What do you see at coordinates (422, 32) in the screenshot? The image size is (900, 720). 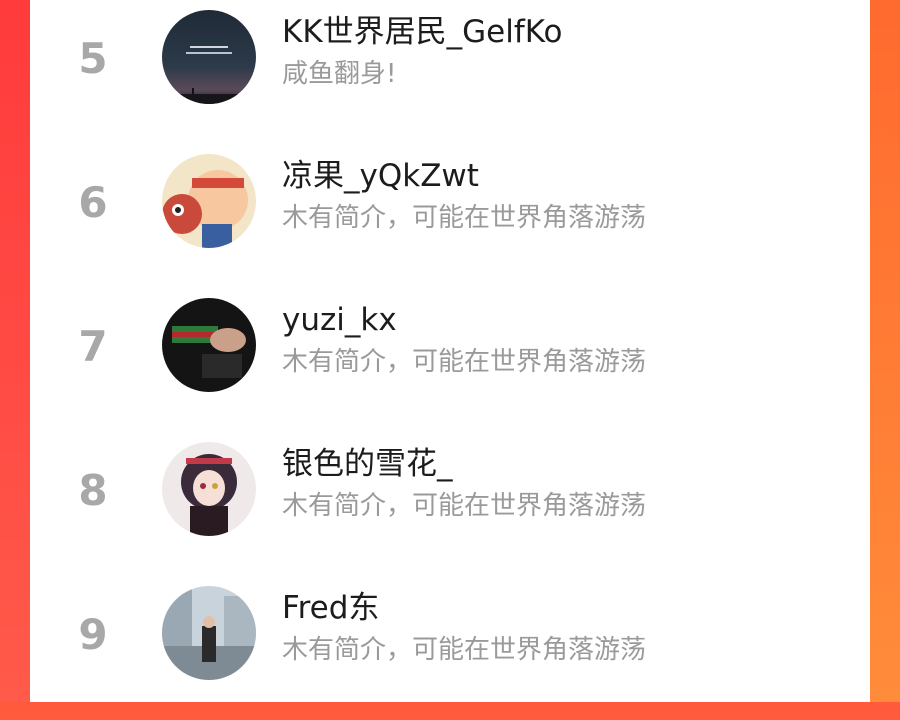 I see `username: KK世界居民_GelfKo` at bounding box center [422, 32].